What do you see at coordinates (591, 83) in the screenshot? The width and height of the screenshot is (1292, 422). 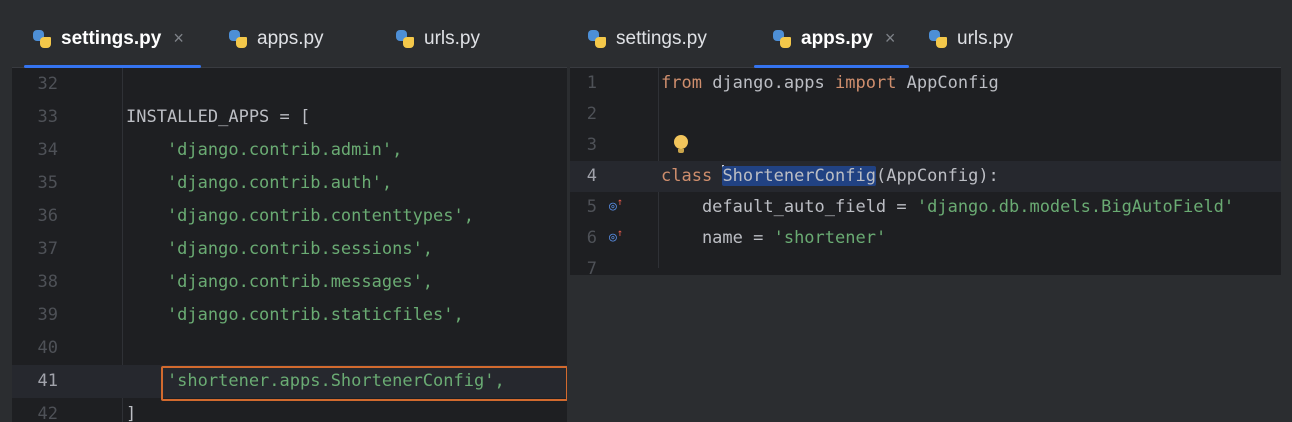 I see `line-number: 1` at bounding box center [591, 83].